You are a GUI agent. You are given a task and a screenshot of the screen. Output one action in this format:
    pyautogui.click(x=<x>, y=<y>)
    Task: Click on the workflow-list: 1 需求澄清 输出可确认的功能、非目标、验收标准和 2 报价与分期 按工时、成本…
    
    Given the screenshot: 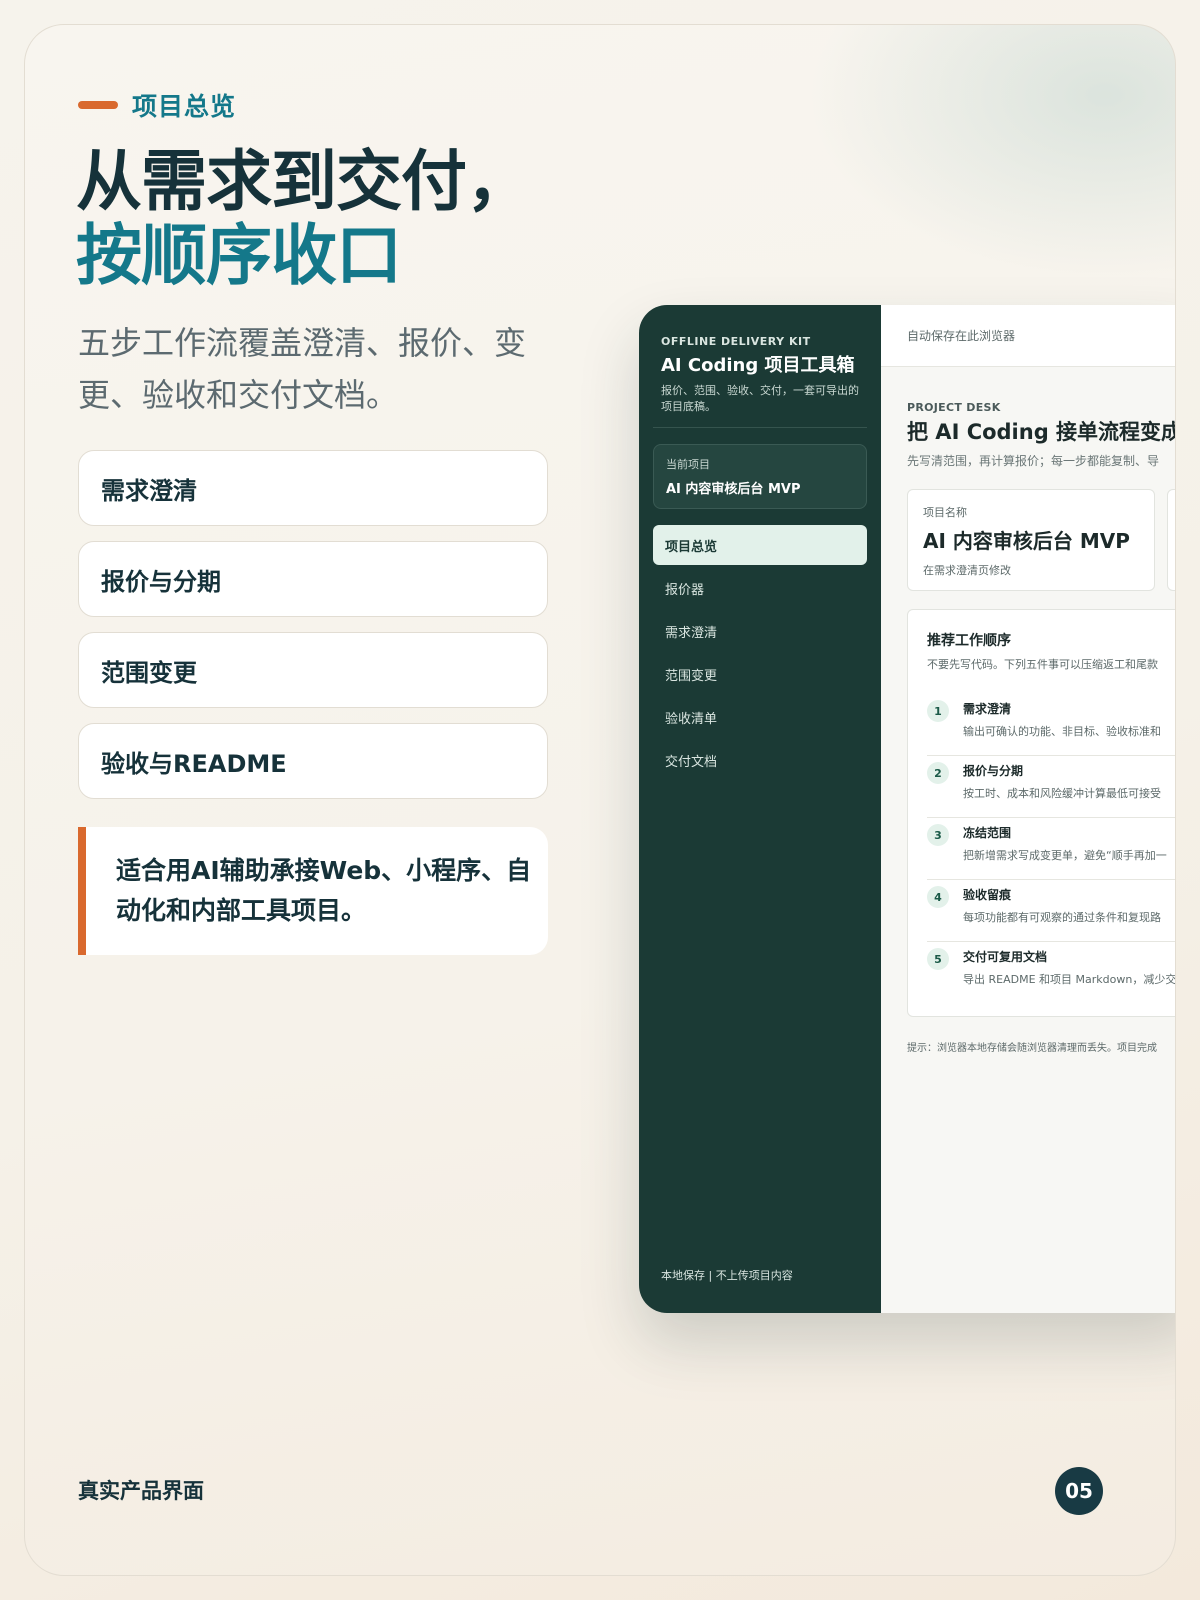 What is the action you would take?
    pyautogui.click(x=1051, y=849)
    